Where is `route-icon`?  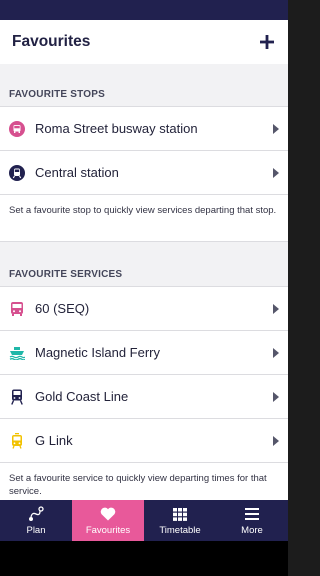 route-icon is located at coordinates (36, 514).